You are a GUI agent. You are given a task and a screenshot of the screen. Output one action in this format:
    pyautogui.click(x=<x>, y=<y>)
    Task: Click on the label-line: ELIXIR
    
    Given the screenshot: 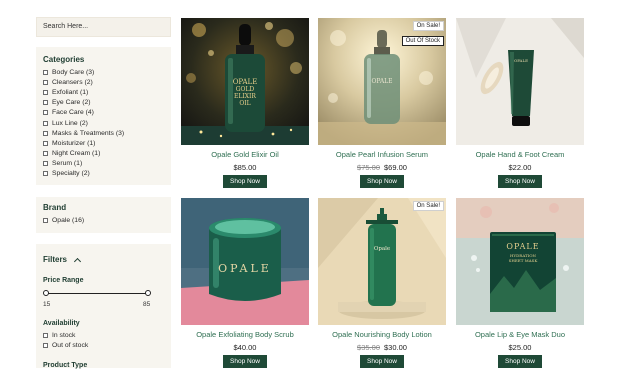 What is the action you would take?
    pyautogui.click(x=245, y=96)
    